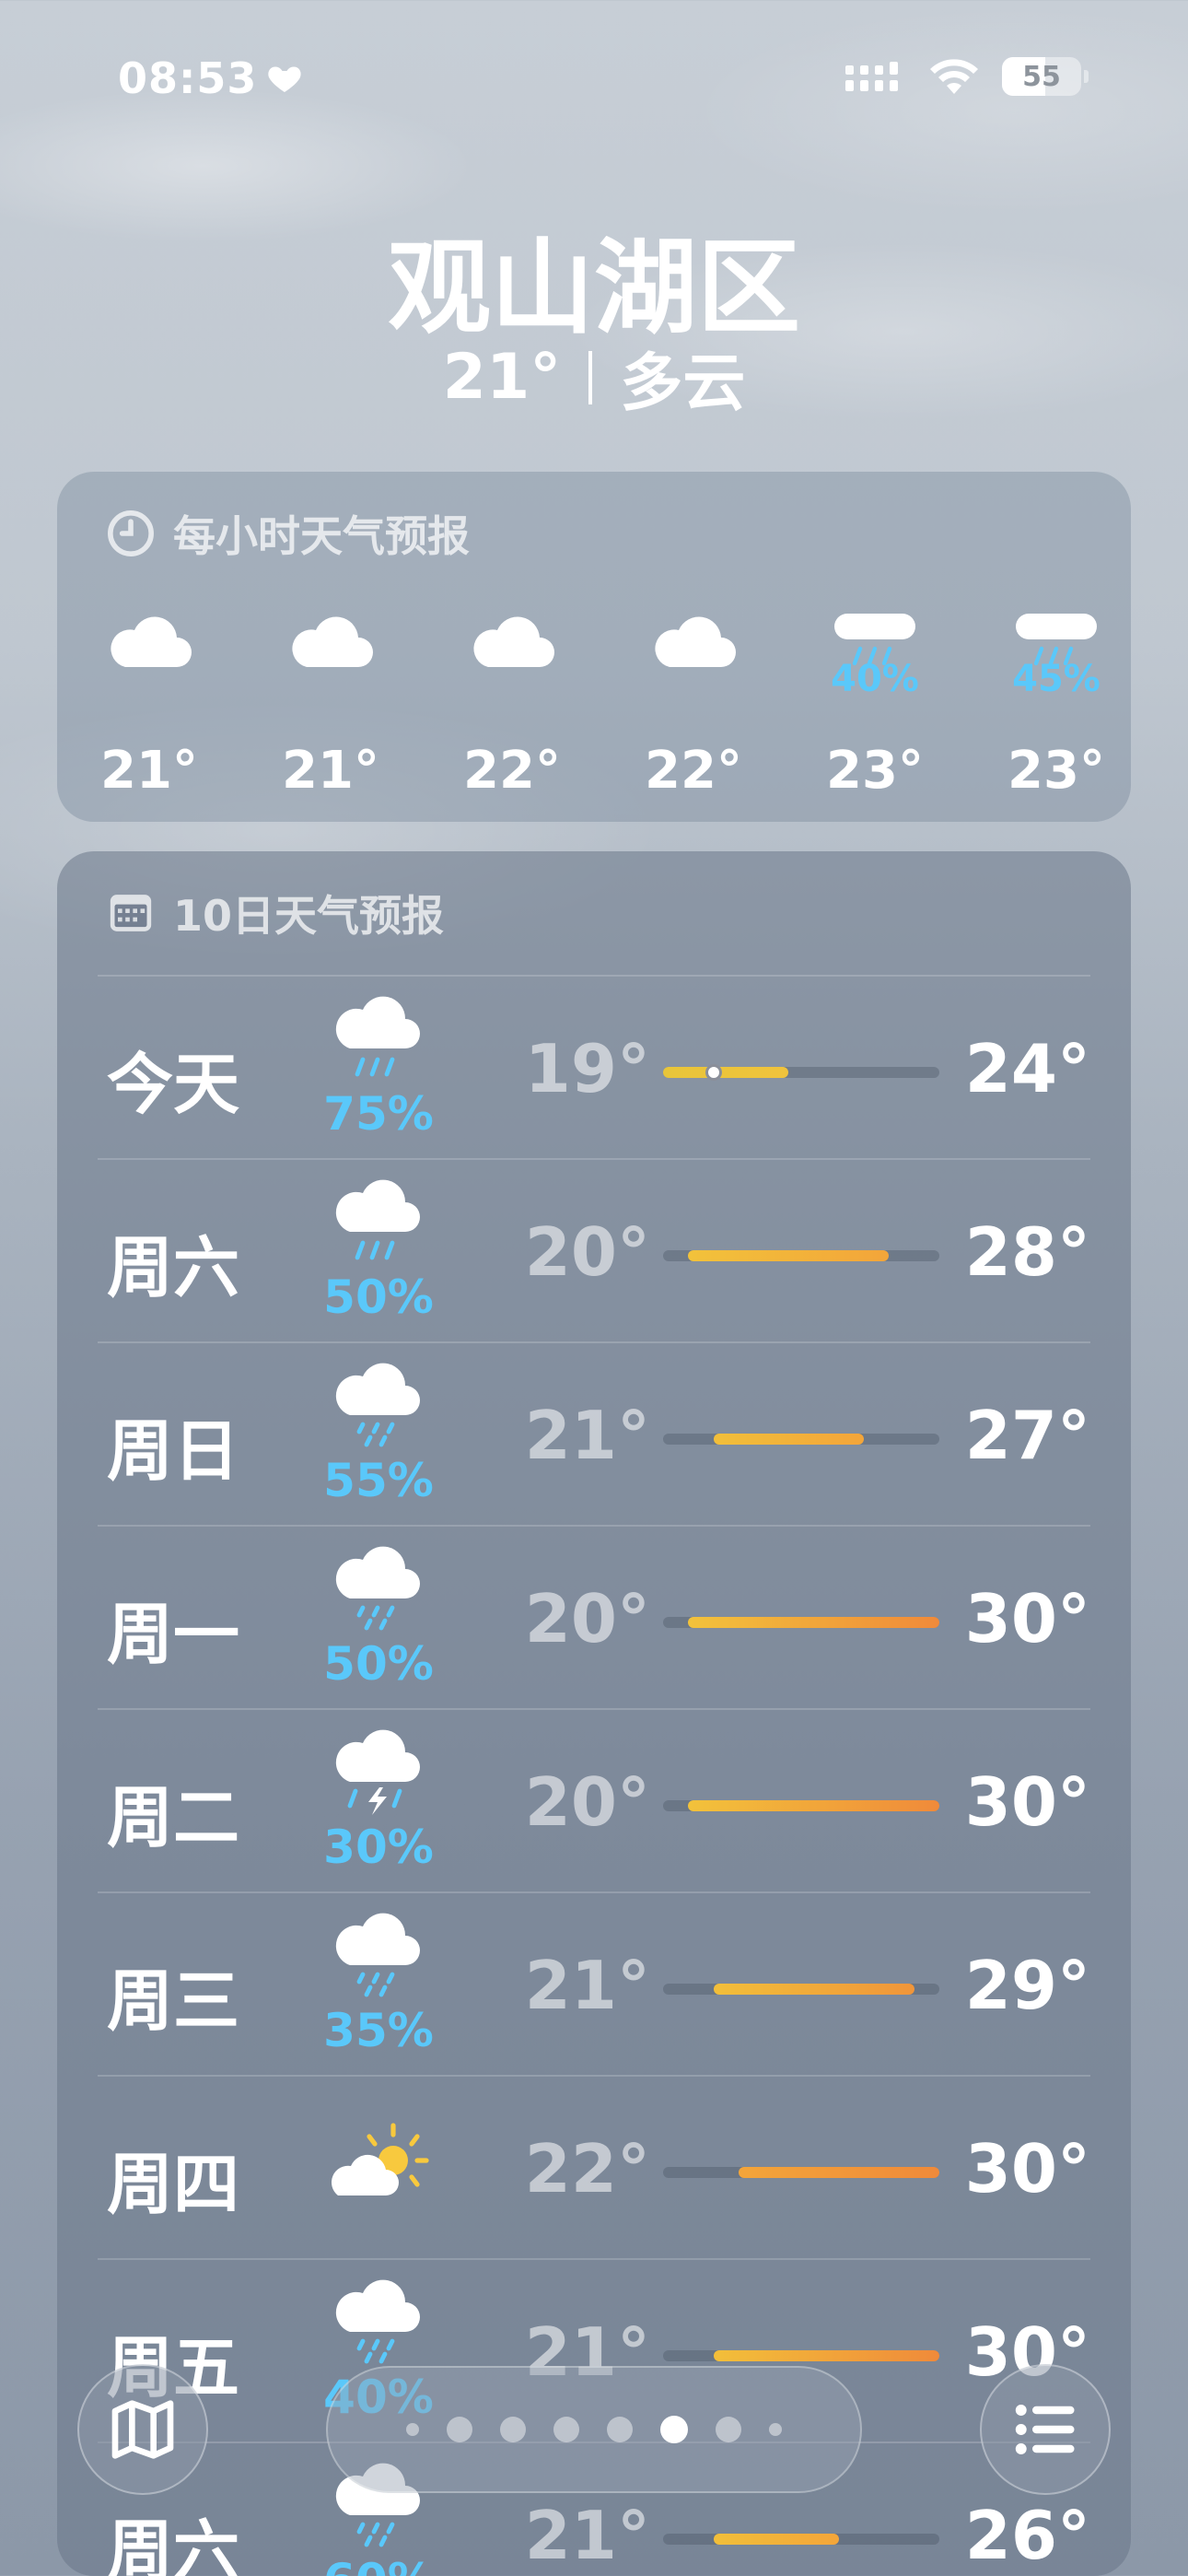  Describe the element at coordinates (1027, 1252) in the screenshot. I see `high-temp: 28°` at that location.